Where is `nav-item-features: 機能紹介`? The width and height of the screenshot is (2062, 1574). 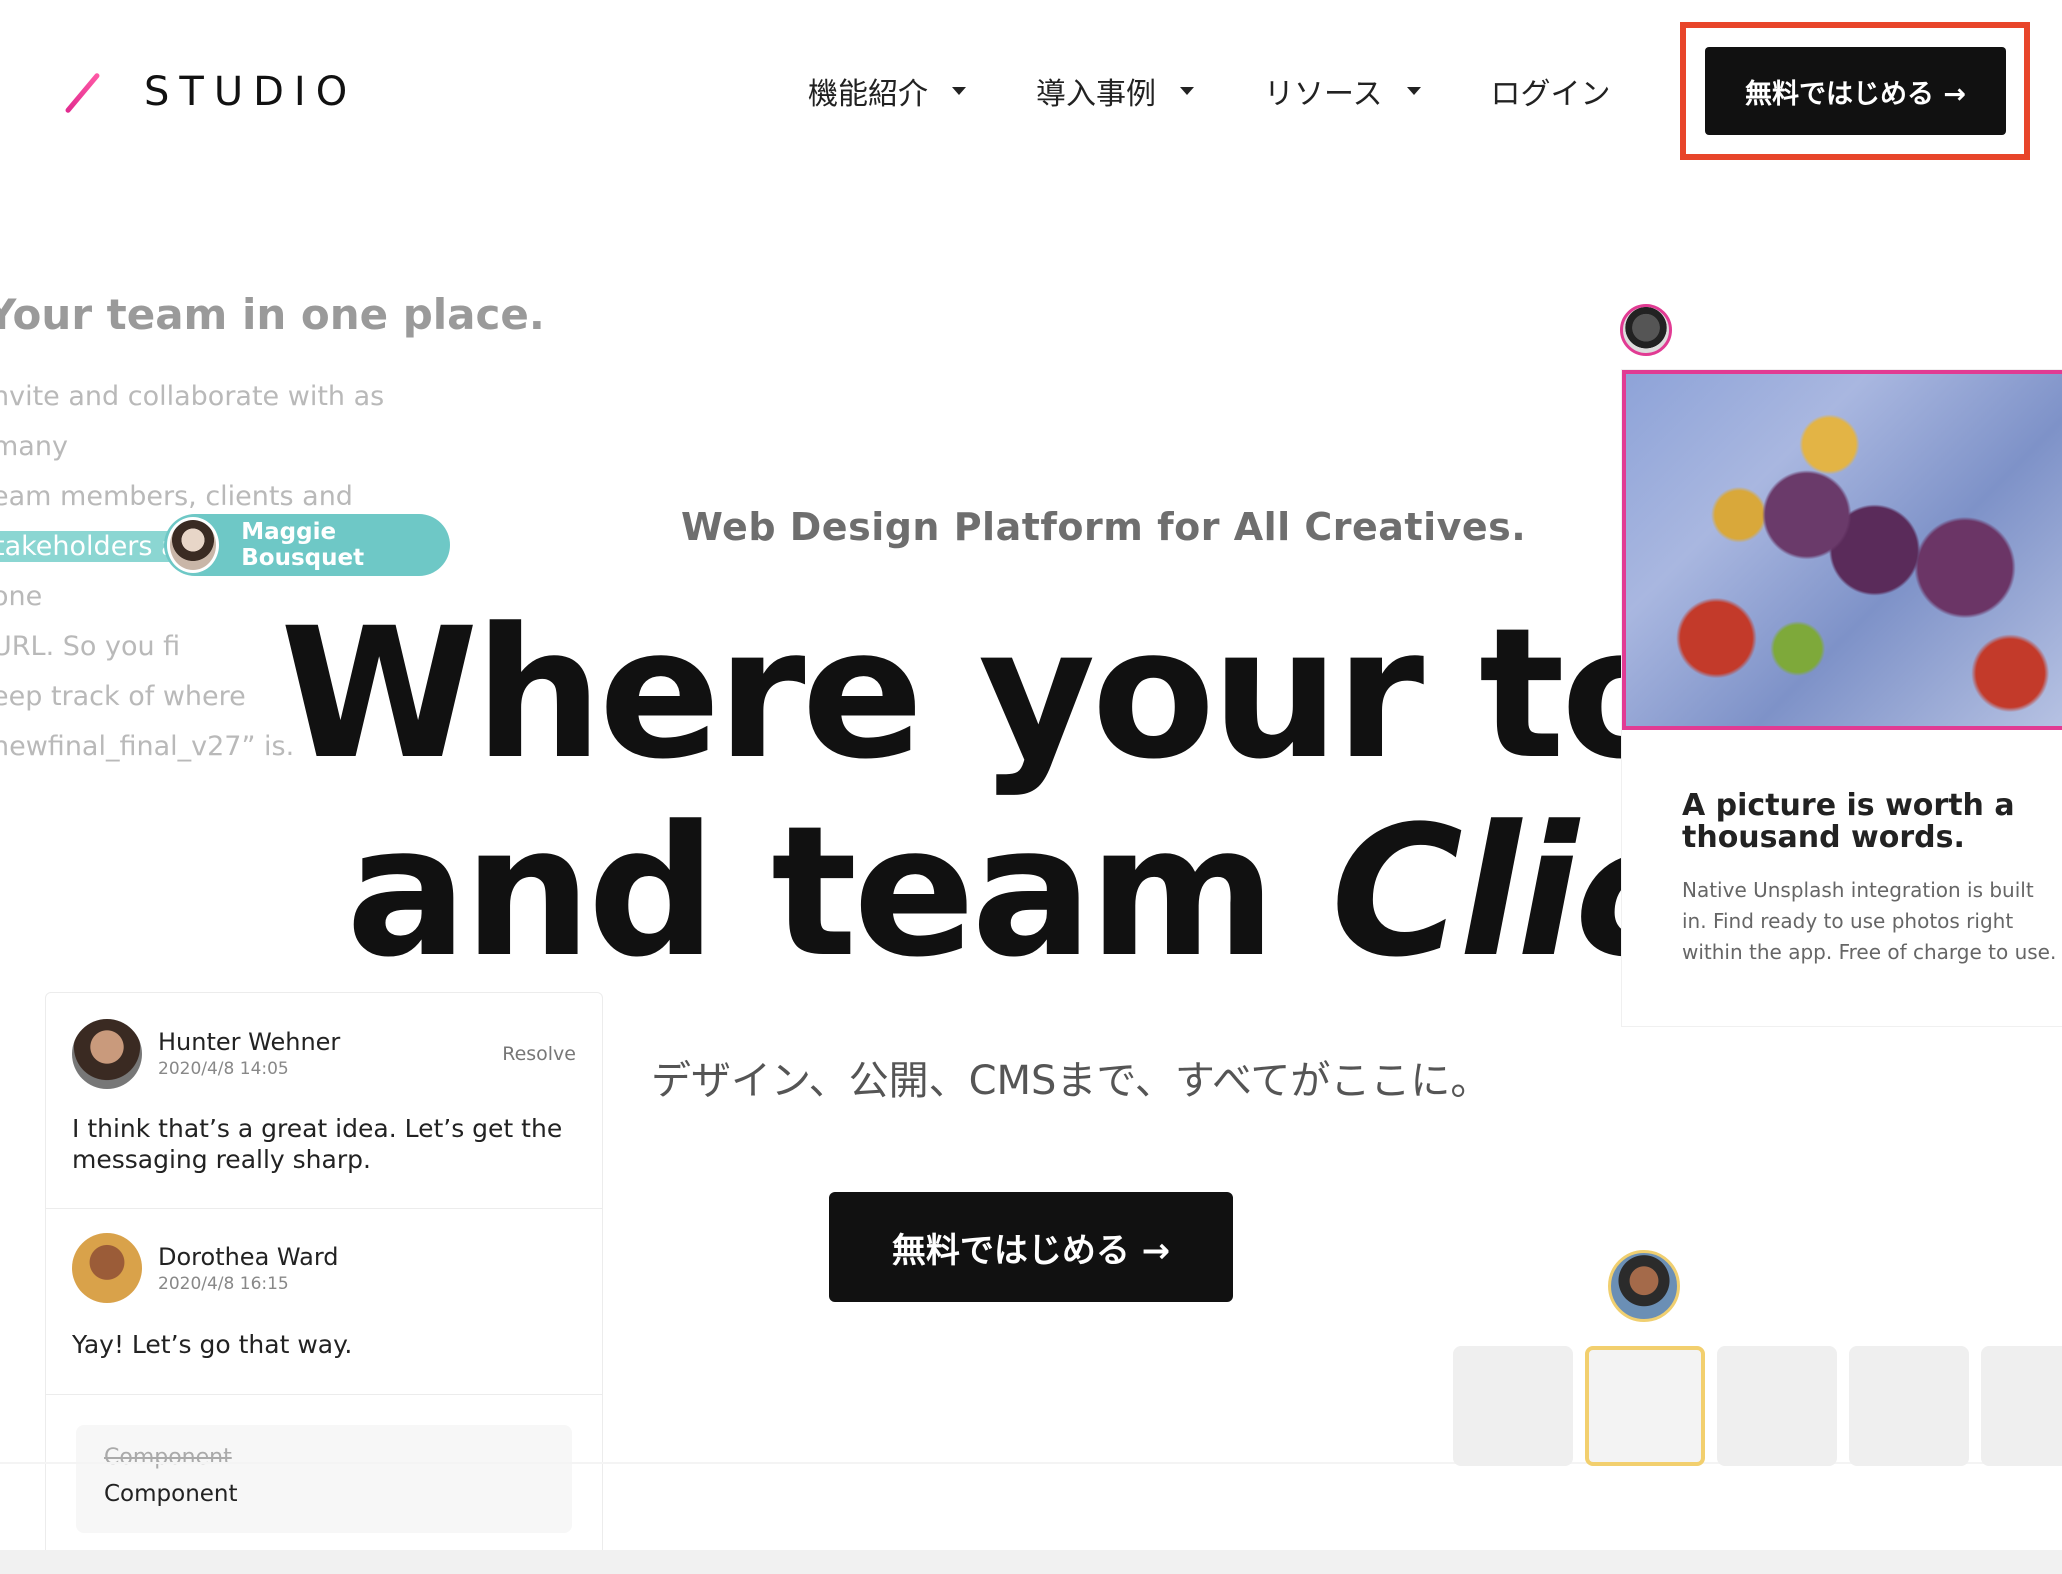 nav-item-features: 機能紹介 is located at coordinates (887, 91).